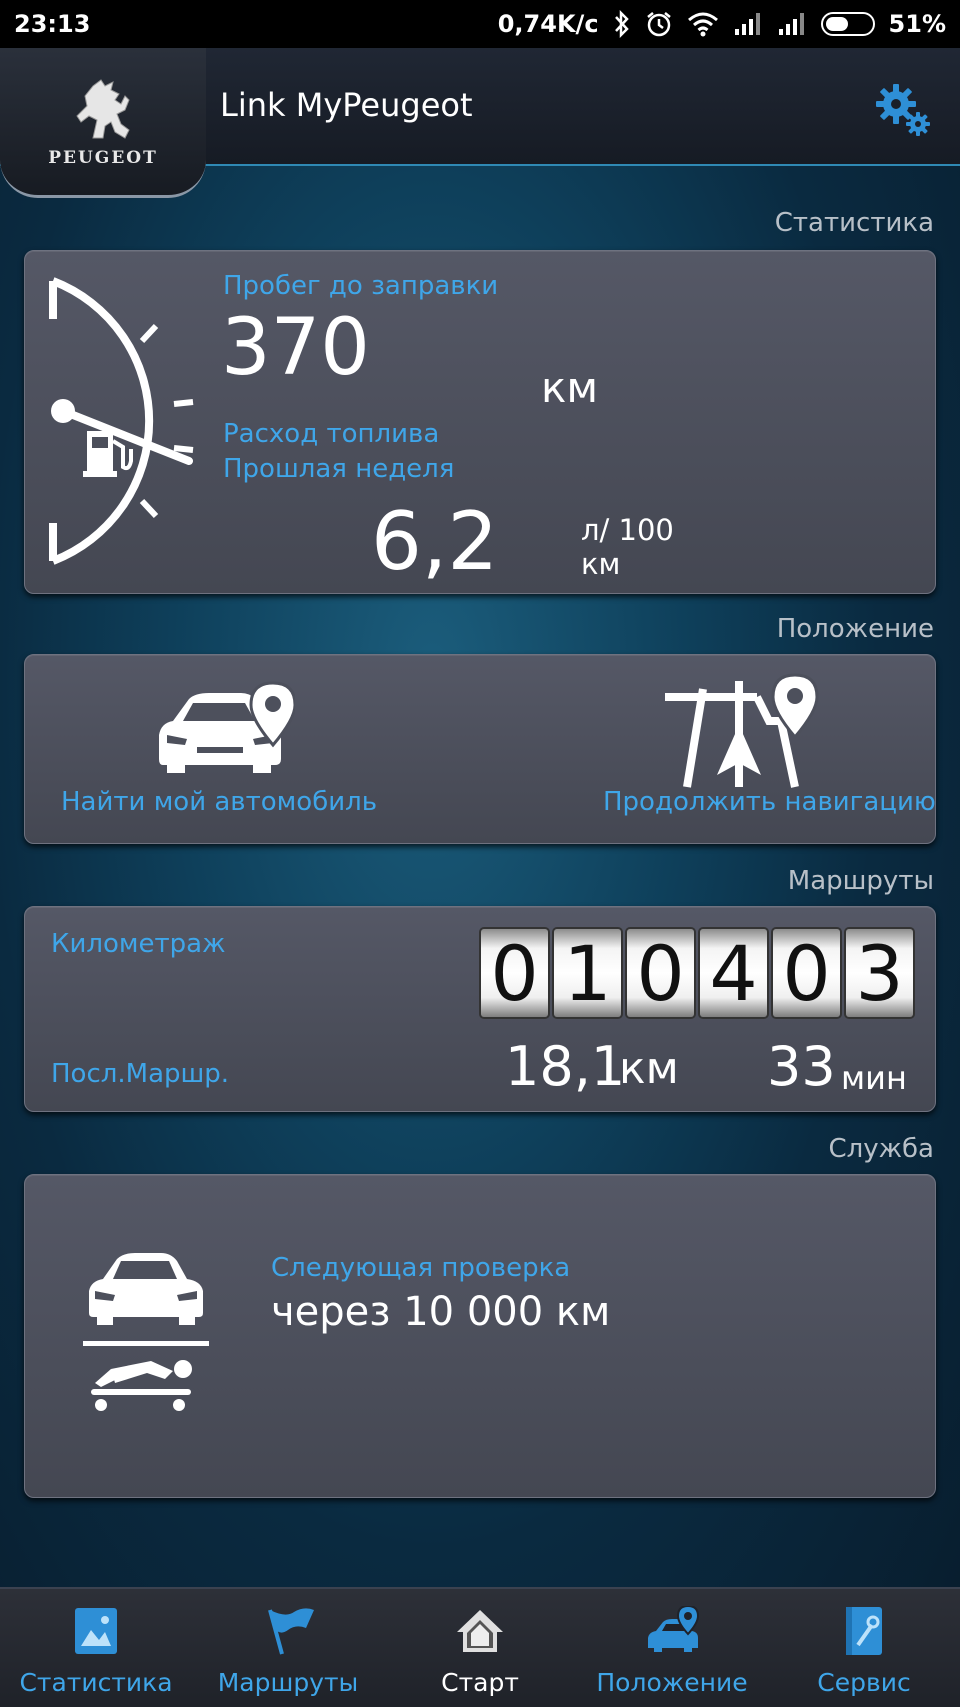 The height and width of the screenshot is (1707, 960). What do you see at coordinates (480, 24) in the screenshot?
I see `status-bar: 23:13 0,74K/c 51%` at bounding box center [480, 24].